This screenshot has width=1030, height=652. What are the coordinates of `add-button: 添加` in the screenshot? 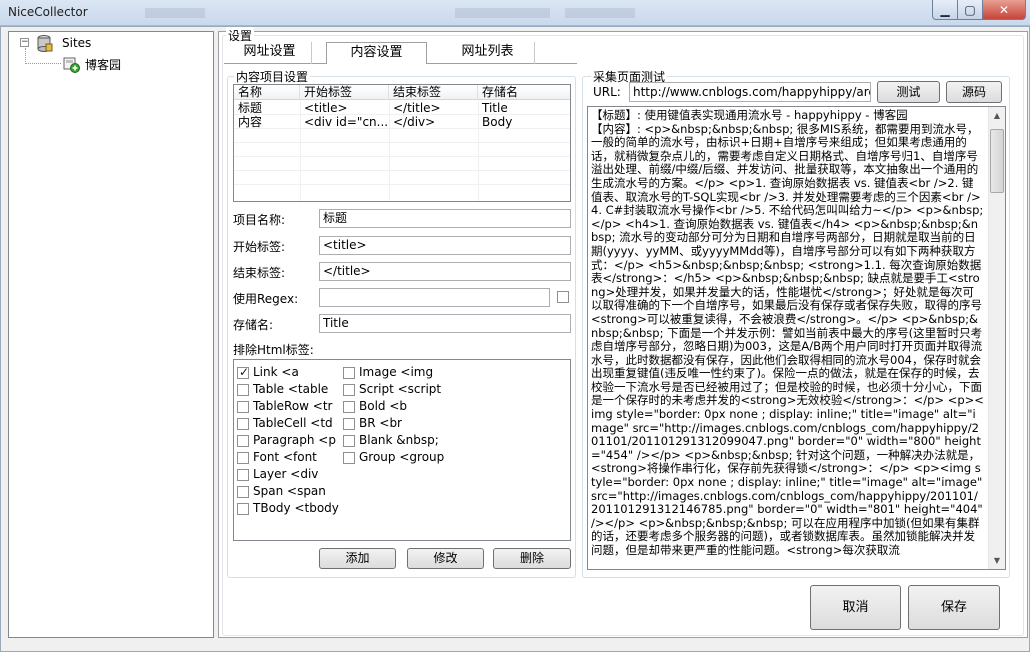 It's located at (357, 558).